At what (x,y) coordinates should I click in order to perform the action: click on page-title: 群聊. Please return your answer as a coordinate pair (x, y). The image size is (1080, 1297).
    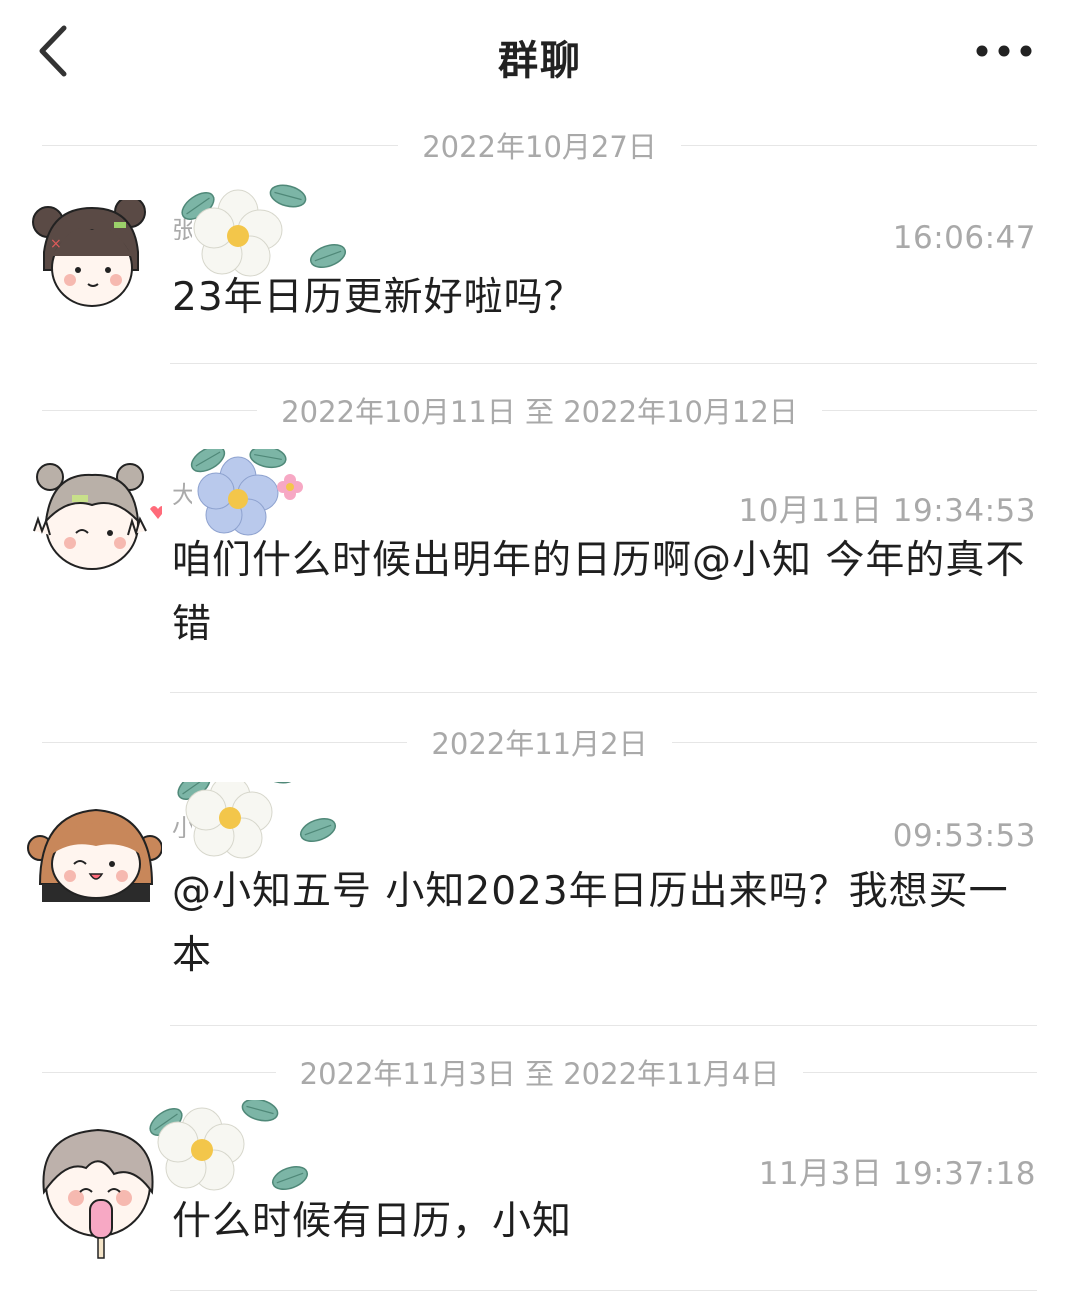
    Looking at the image, I should click on (540, 61).